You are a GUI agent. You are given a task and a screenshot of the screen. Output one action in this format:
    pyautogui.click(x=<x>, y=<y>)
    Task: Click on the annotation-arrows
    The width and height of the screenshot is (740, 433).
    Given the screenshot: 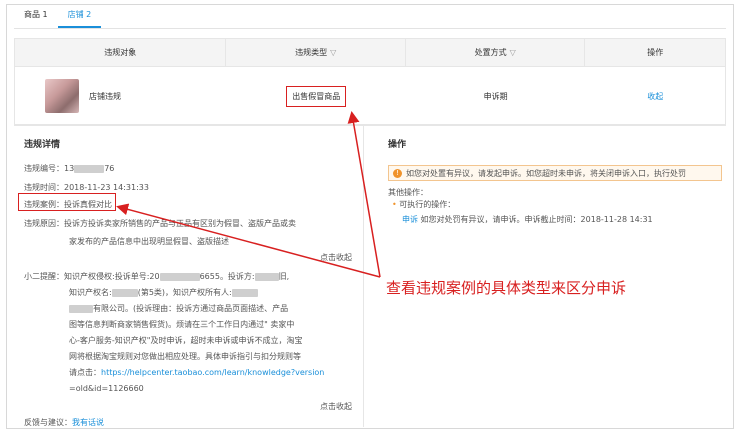 What is the action you would take?
    pyautogui.click(x=248, y=194)
    